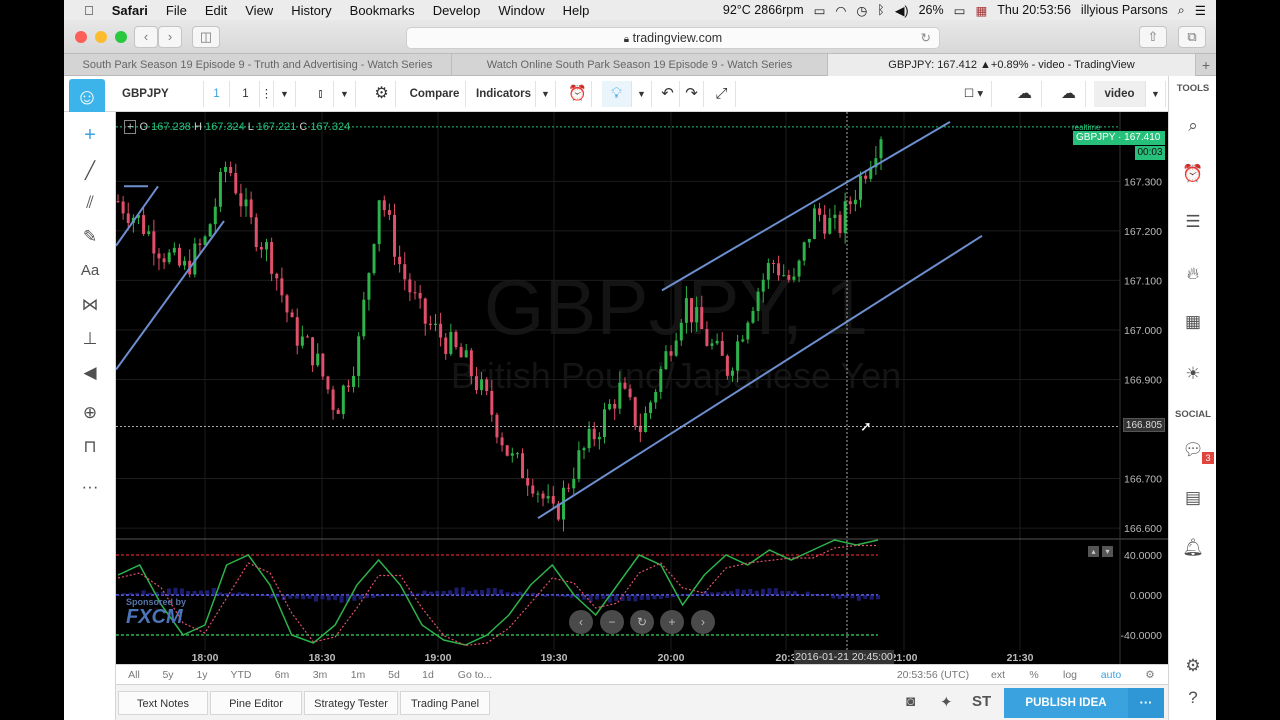  Describe the element at coordinates (1193, 222) in the screenshot. I see `data-window-icon: ☰` at that location.